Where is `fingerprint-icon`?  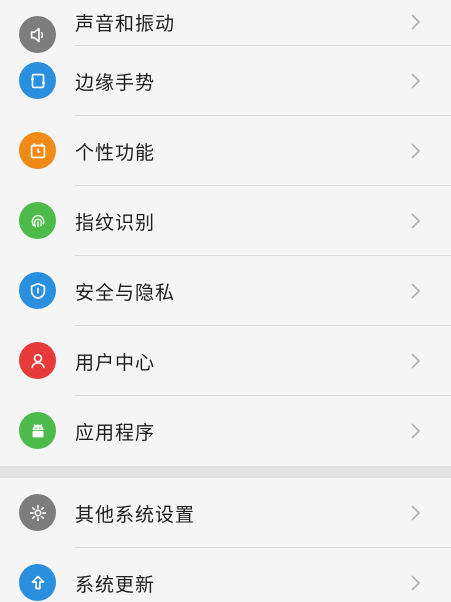 fingerprint-icon is located at coordinates (37, 220).